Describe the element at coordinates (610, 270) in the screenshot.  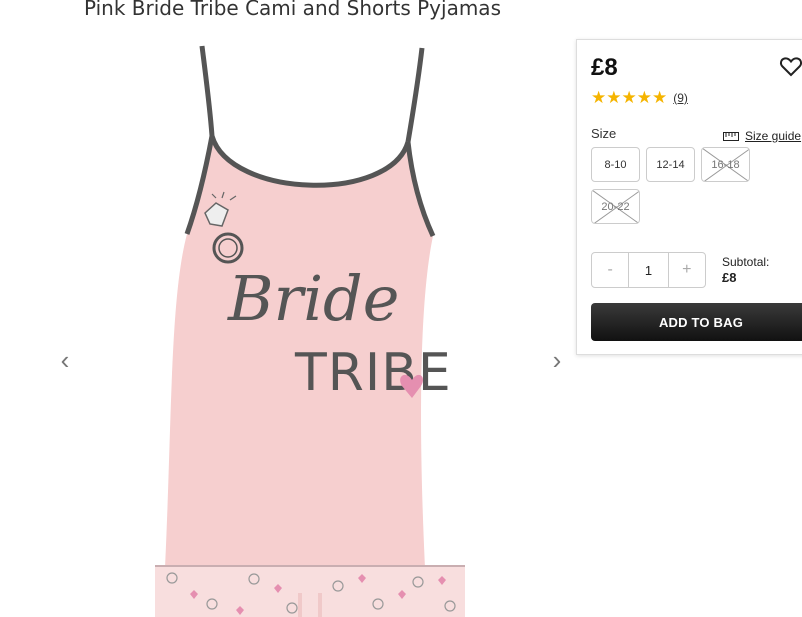
I see `quantity-decrement-button: -` at that location.